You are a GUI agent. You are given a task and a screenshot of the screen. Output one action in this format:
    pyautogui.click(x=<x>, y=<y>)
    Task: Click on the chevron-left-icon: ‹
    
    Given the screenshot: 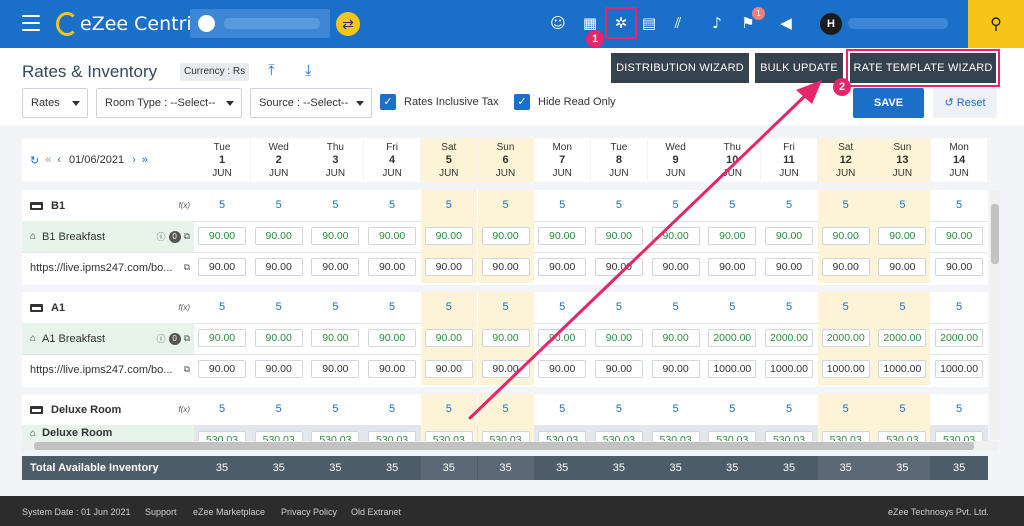 What is the action you would take?
    pyautogui.click(x=59, y=160)
    